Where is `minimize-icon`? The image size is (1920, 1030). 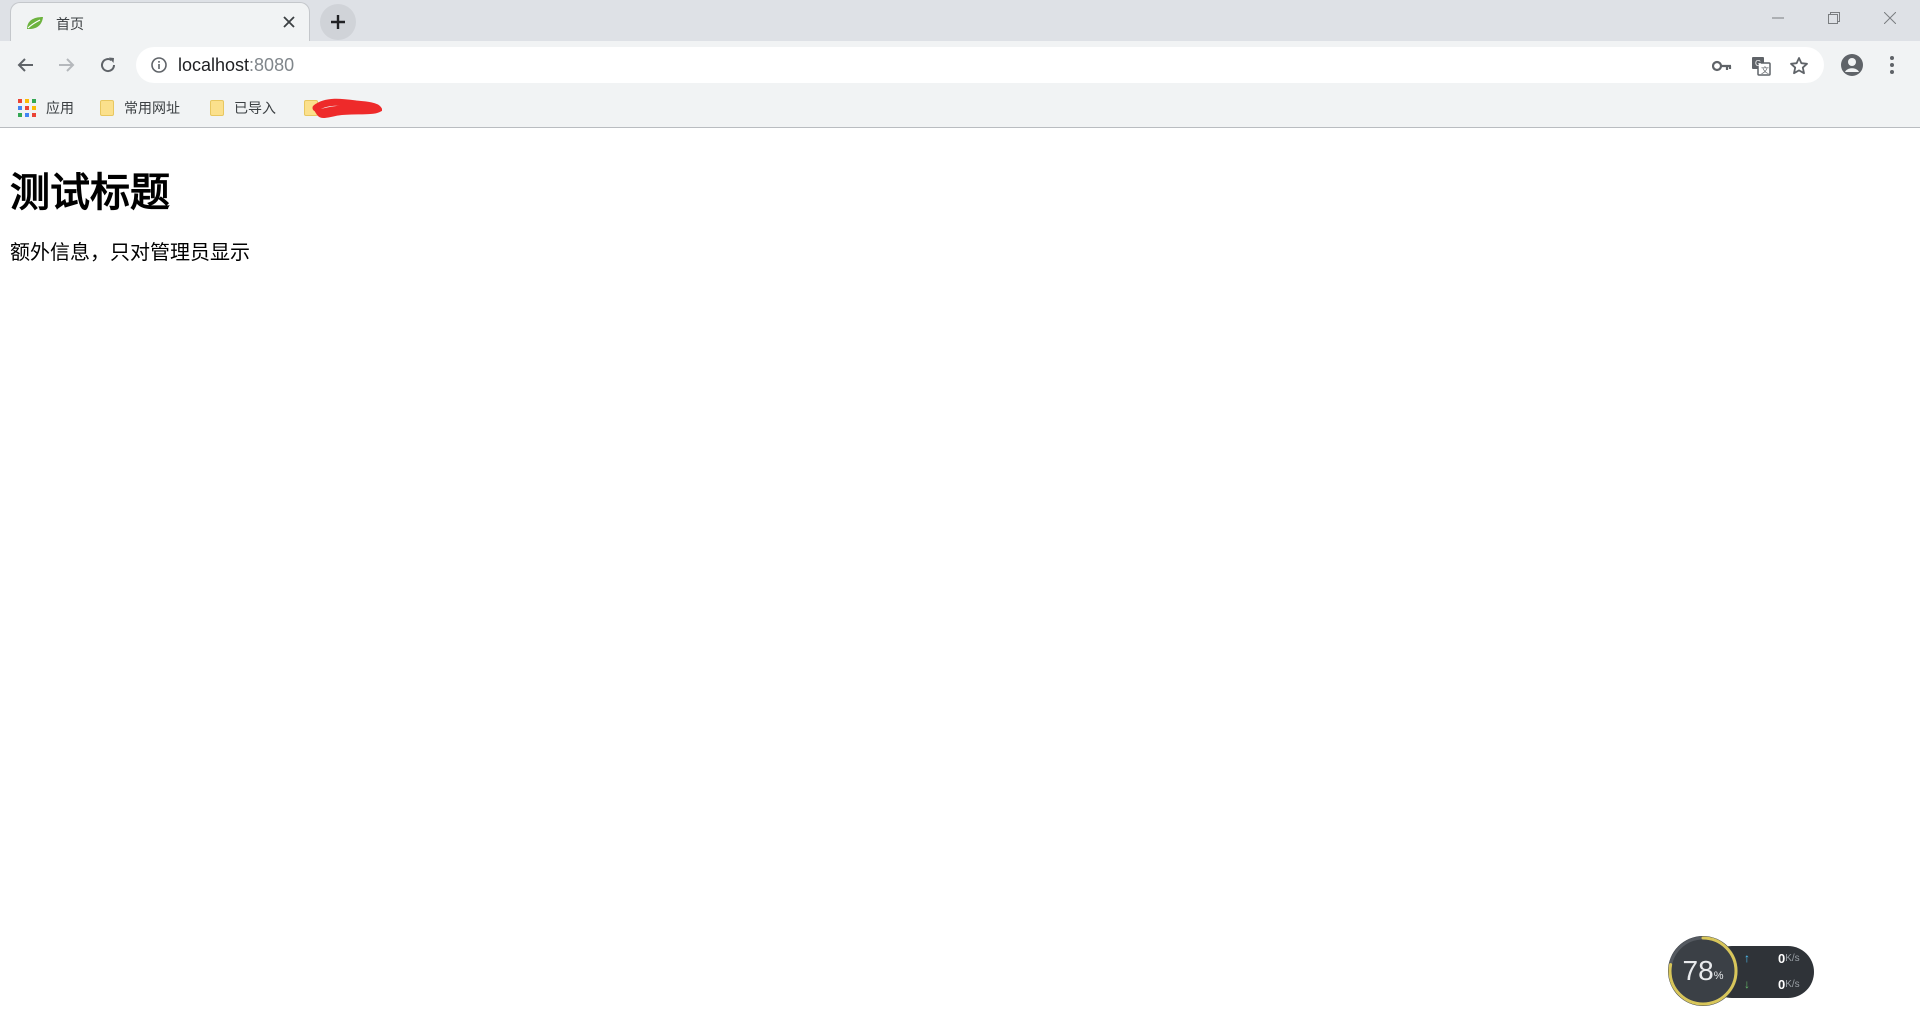 minimize-icon is located at coordinates (1778, 18).